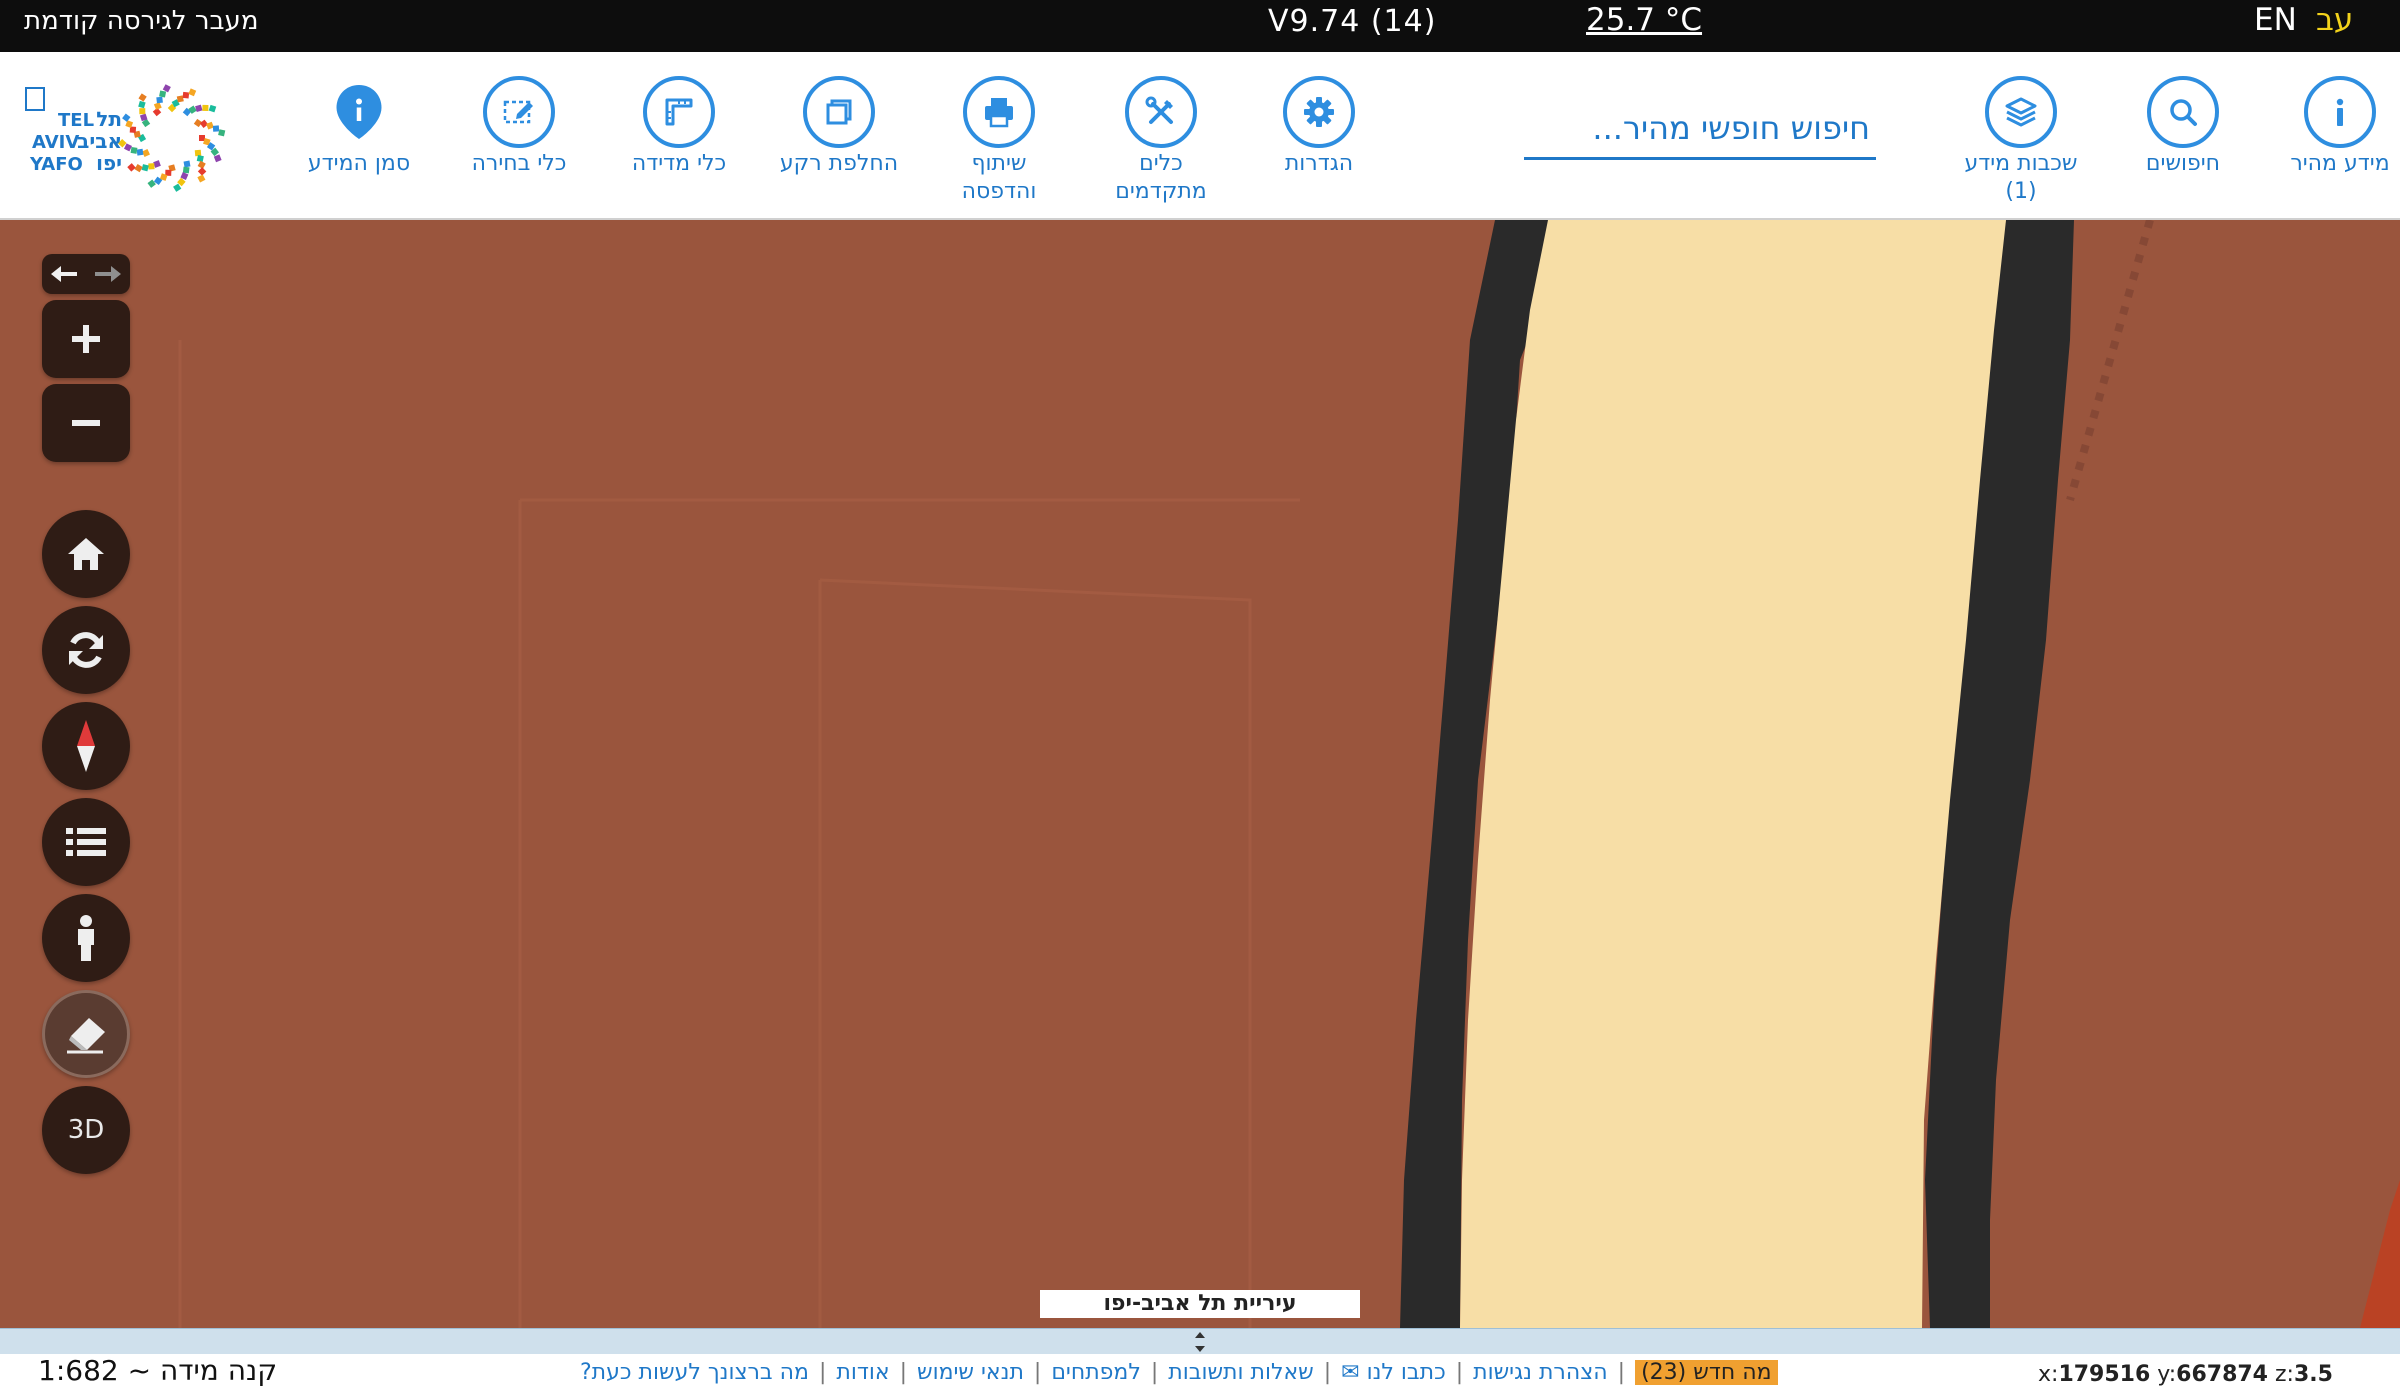  Describe the element at coordinates (99, 141) in the screenshot. I see `svg-text: אביב` at that location.